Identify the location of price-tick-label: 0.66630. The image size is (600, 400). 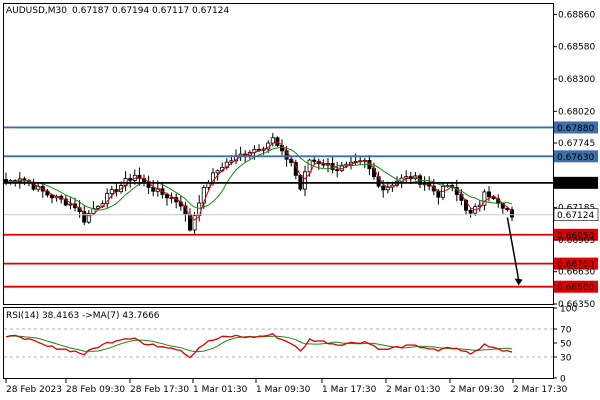
(576, 273).